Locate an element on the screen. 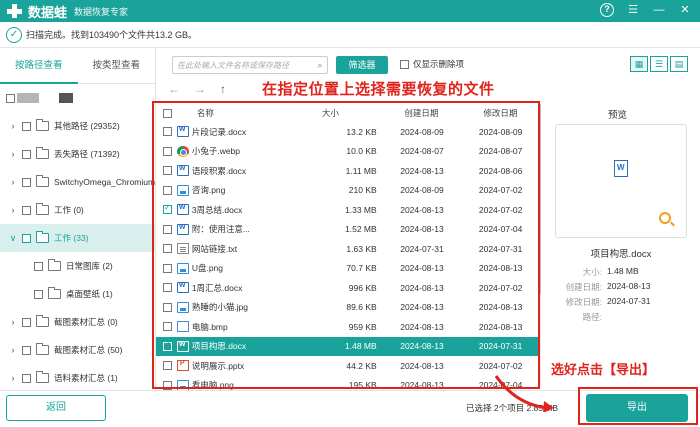 The width and height of the screenshot is (700, 427). grid-view-icon: ▦ is located at coordinates (639, 64).